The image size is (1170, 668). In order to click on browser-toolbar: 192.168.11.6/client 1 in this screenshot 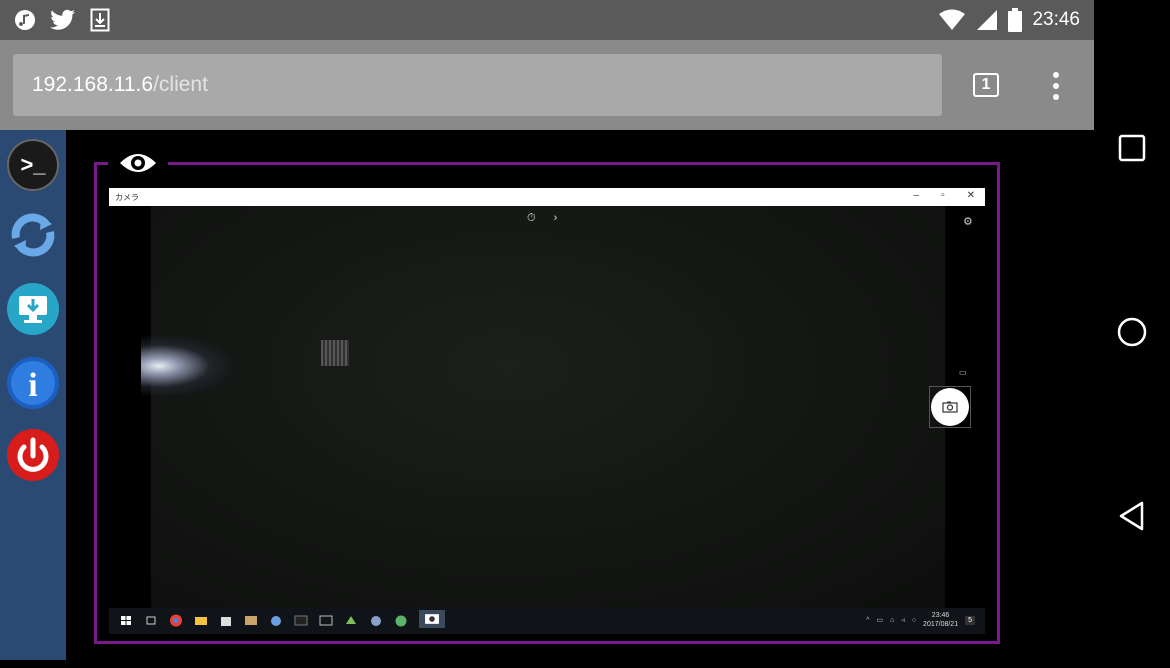, I will do `click(547, 85)`.